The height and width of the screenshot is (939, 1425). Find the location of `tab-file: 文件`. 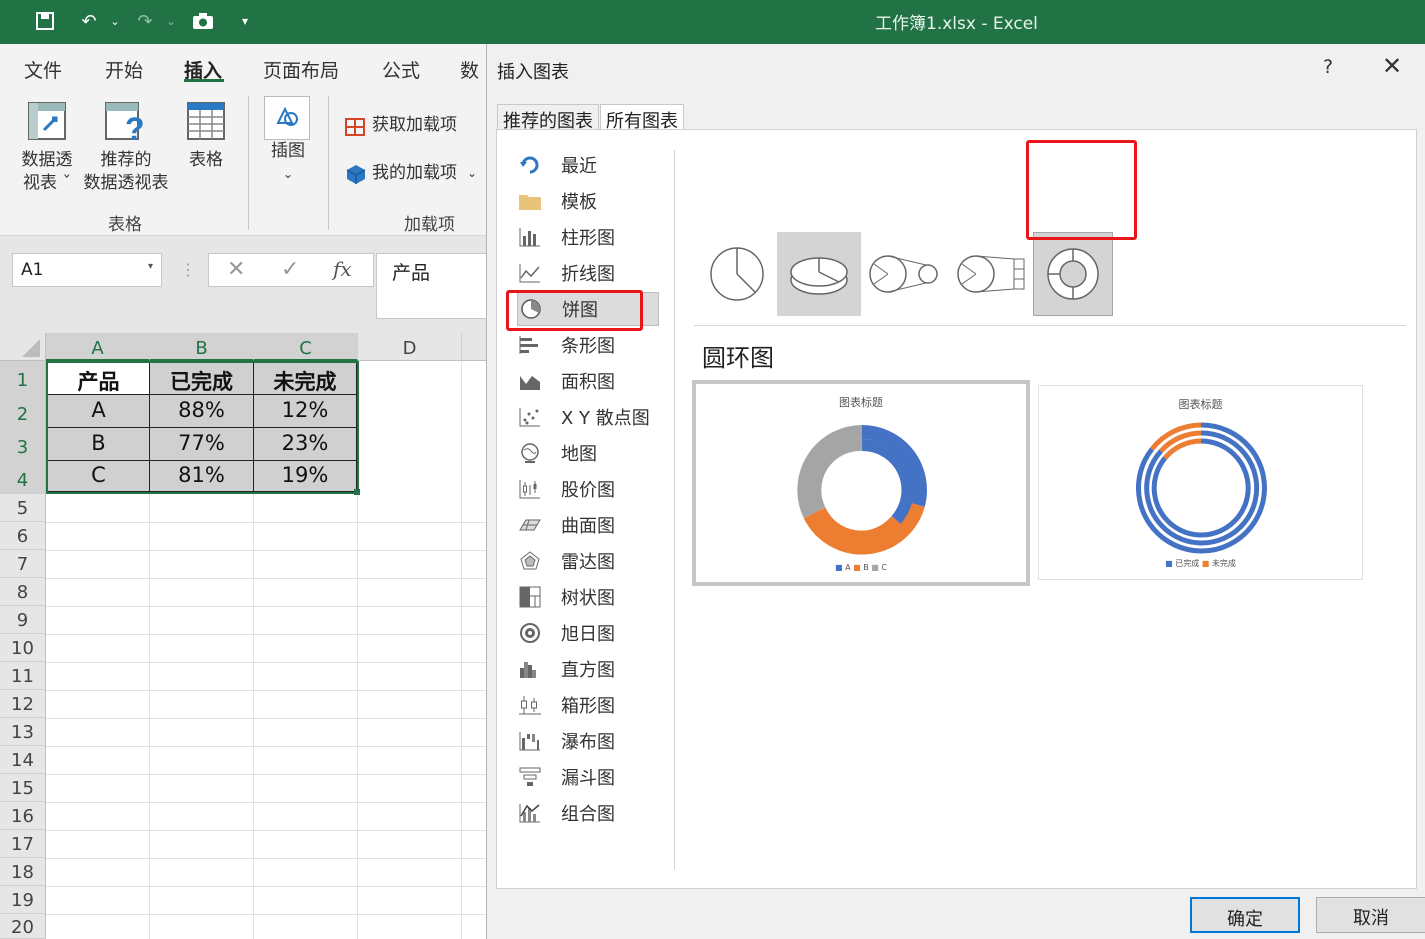

tab-file: 文件 is located at coordinates (43, 69).